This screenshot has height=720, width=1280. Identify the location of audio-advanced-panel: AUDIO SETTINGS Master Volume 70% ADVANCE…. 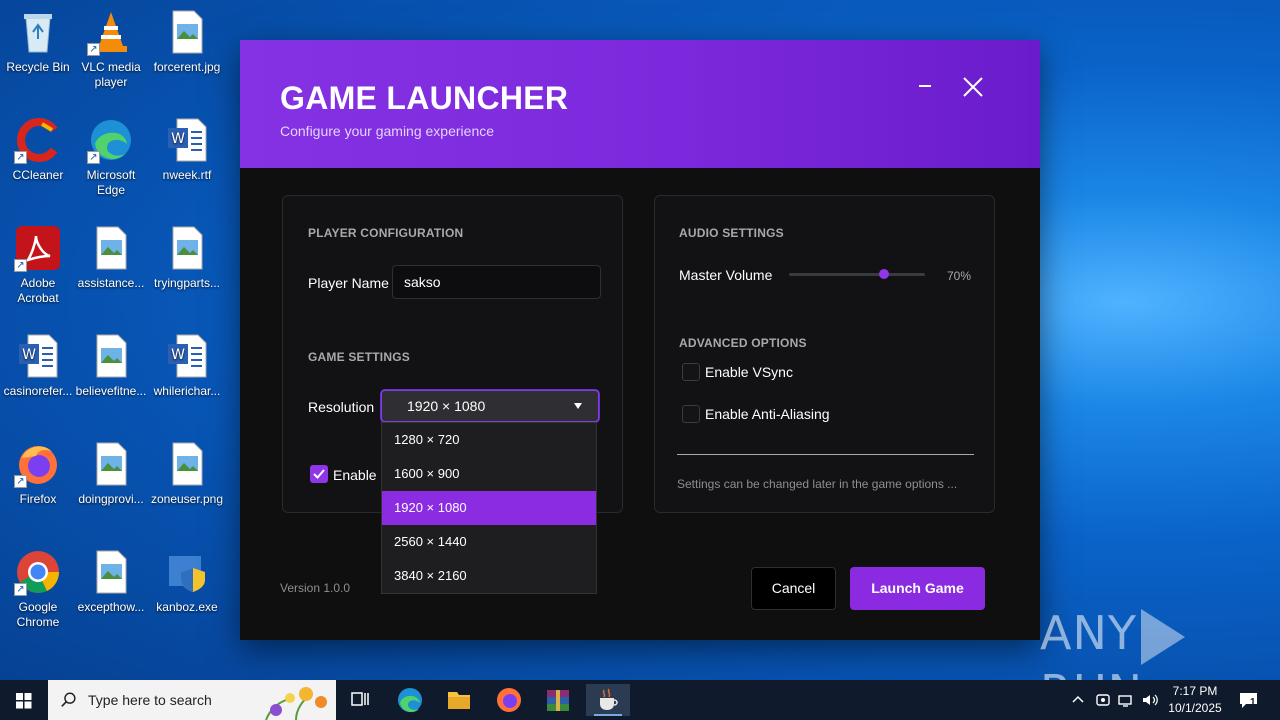
(824, 354).